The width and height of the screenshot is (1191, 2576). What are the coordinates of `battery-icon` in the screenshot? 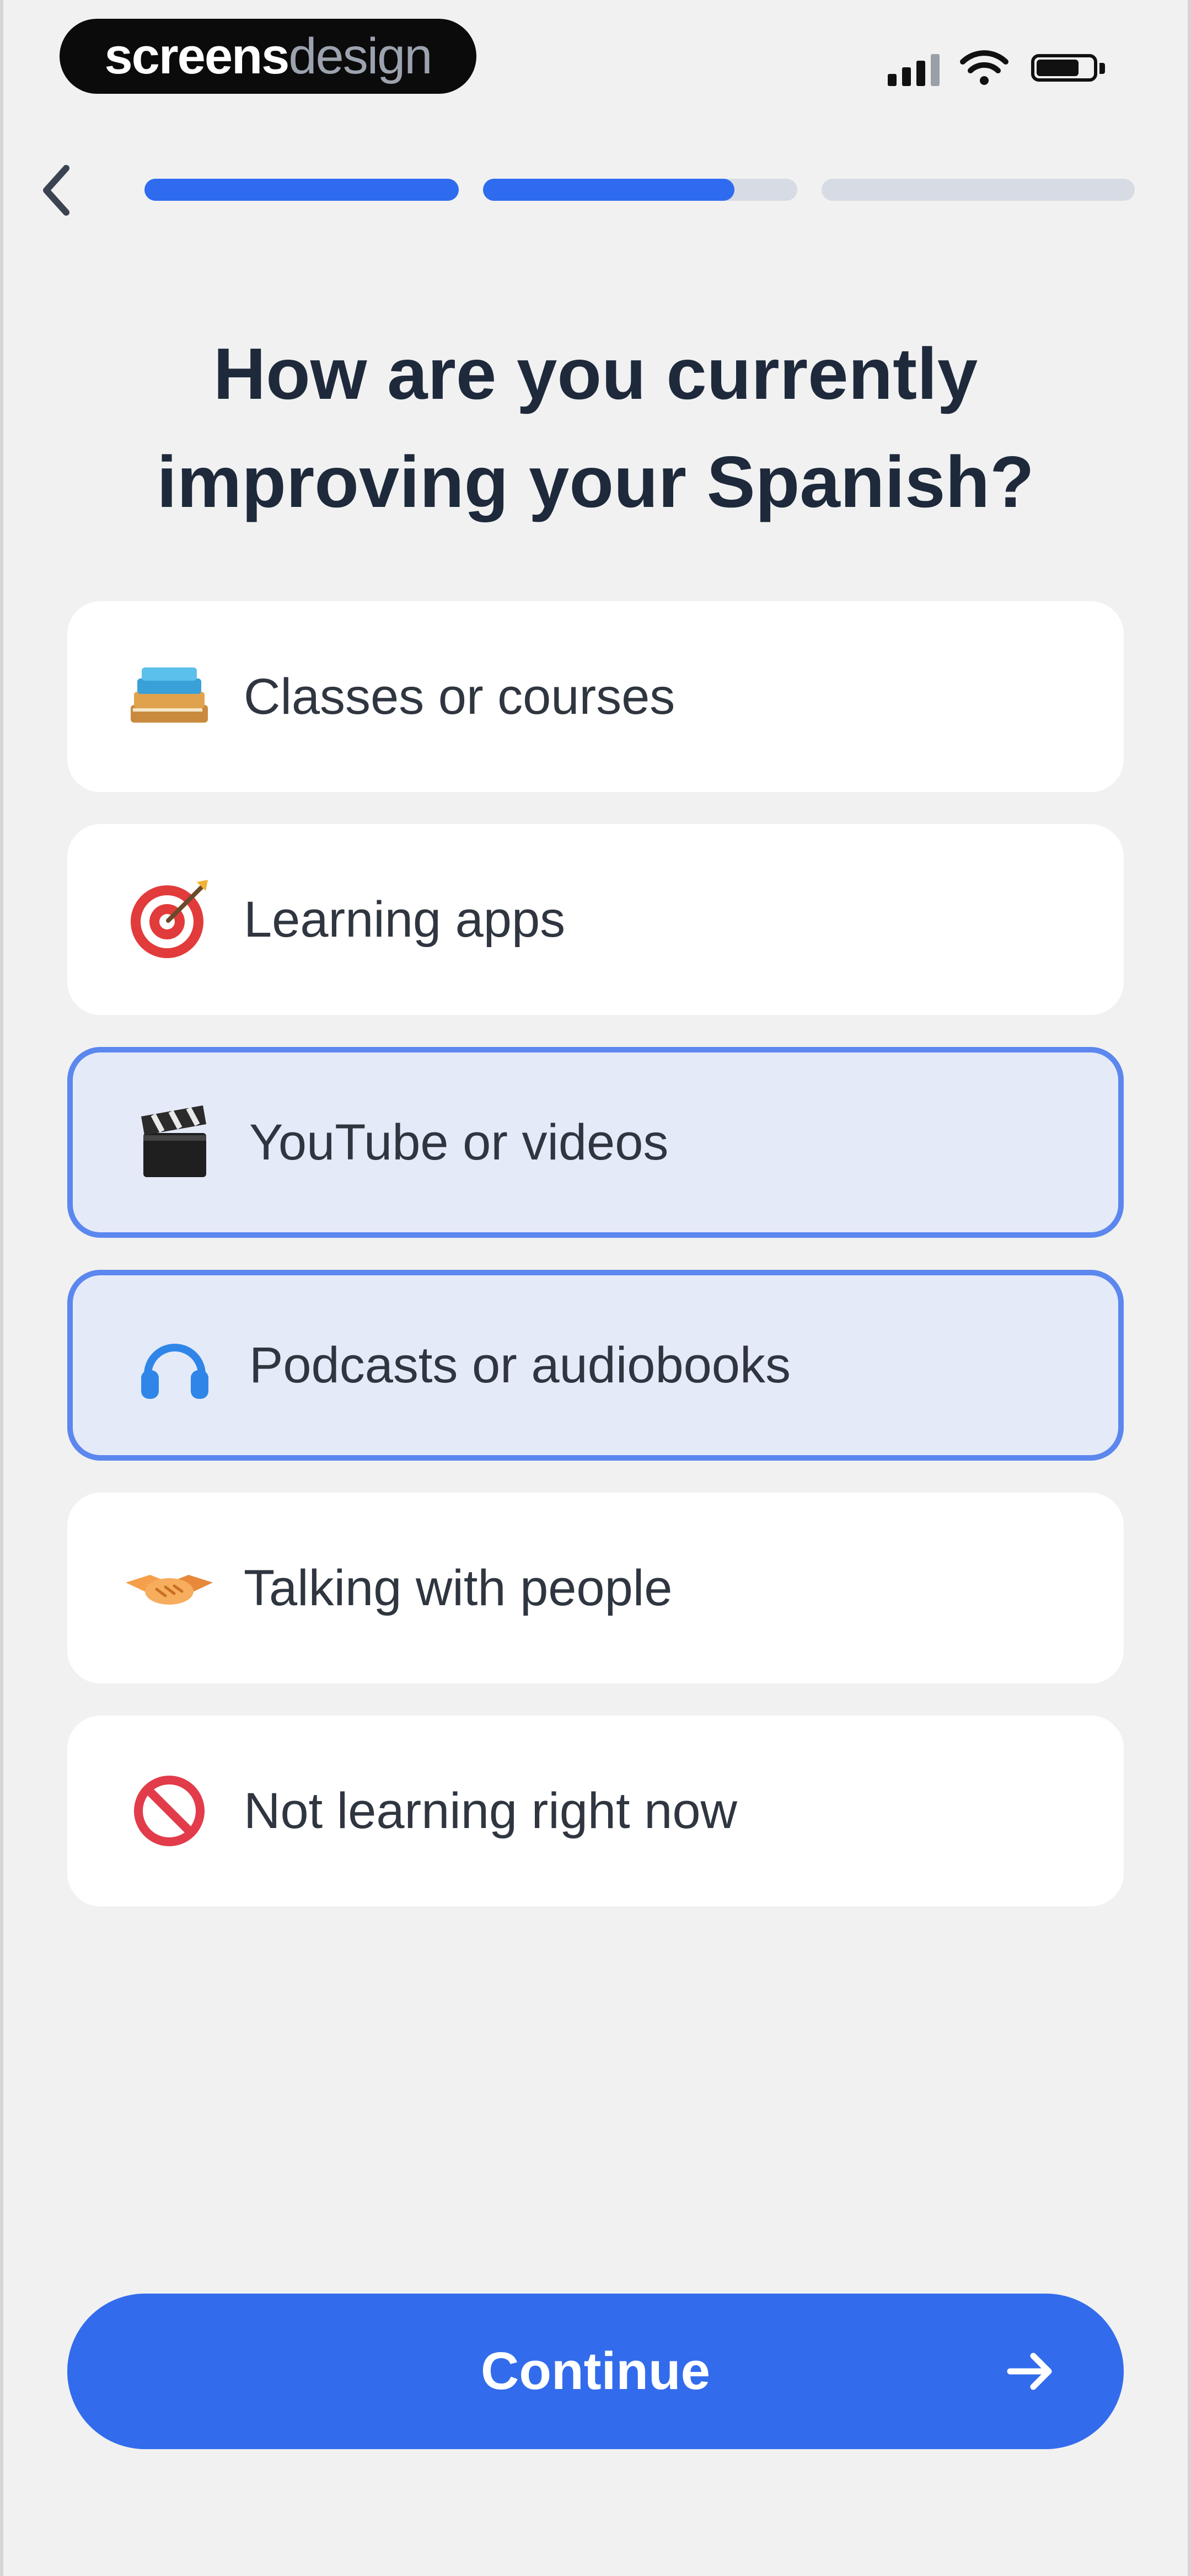 It's located at (1064, 68).